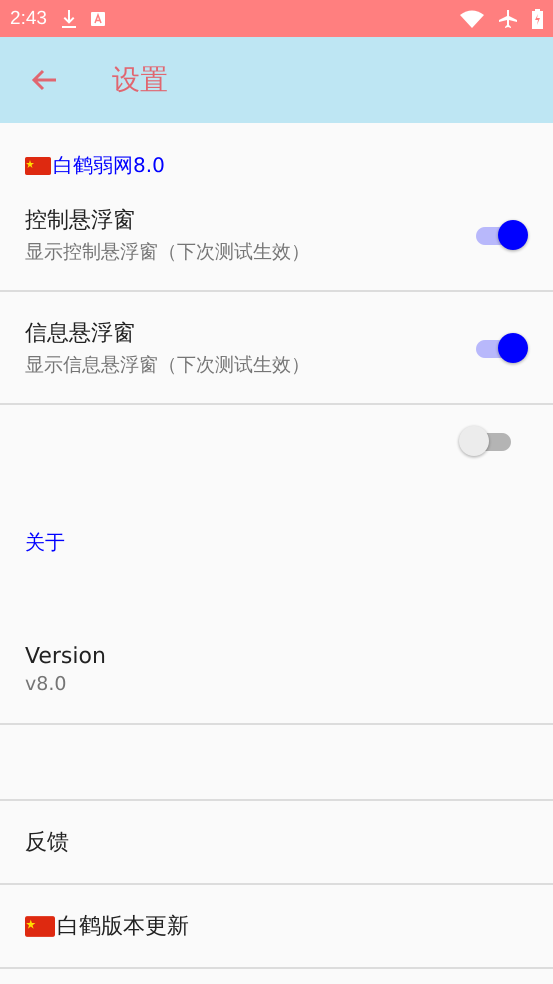 The height and width of the screenshot is (984, 553). Describe the element at coordinates (80, 220) in the screenshot. I see `row-title: 控制悬浮窗` at that location.